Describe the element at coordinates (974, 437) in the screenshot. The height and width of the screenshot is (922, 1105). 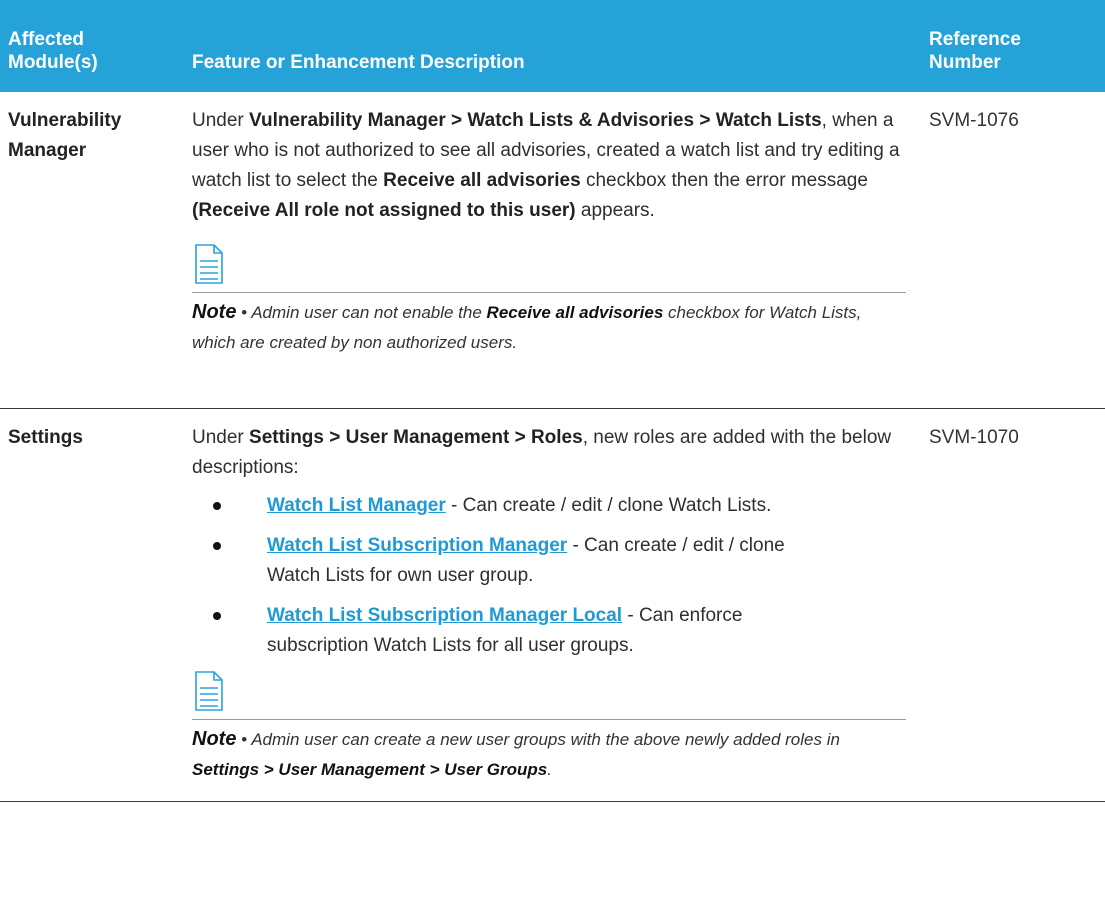
I see `reference-cell: SVM-1070` at that location.